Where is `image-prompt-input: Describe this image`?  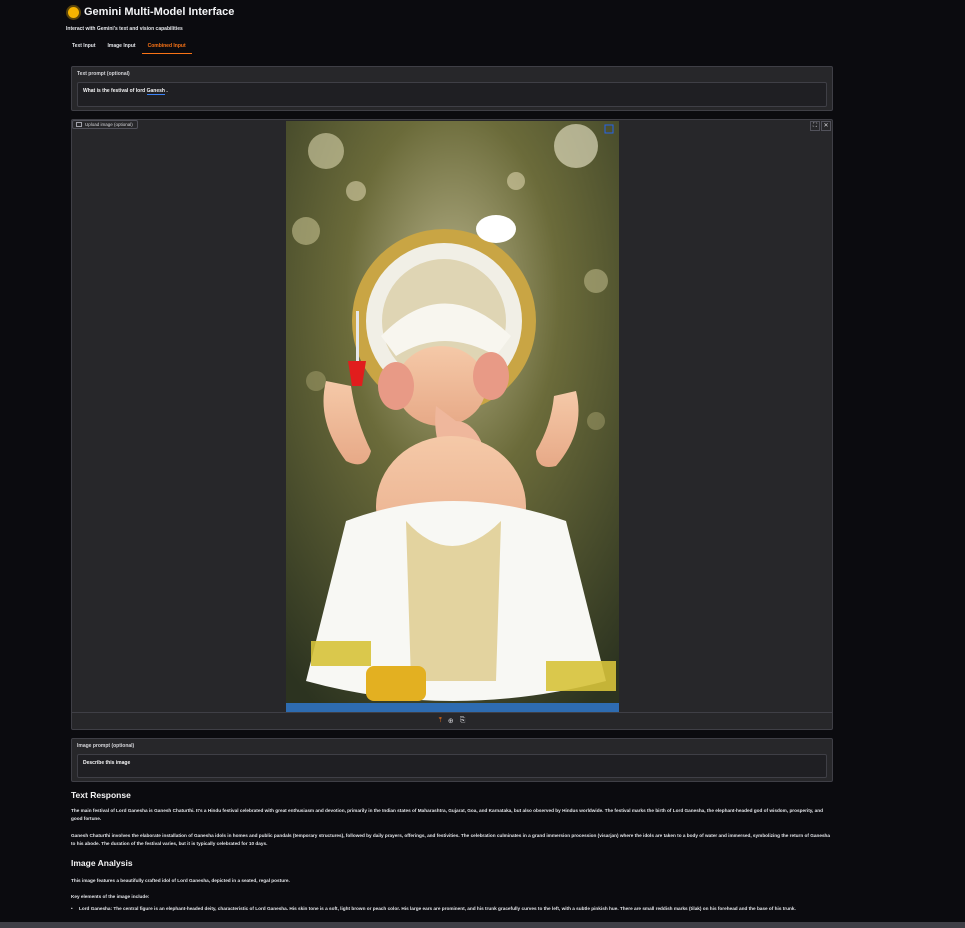 image-prompt-input: Describe this image is located at coordinates (452, 766).